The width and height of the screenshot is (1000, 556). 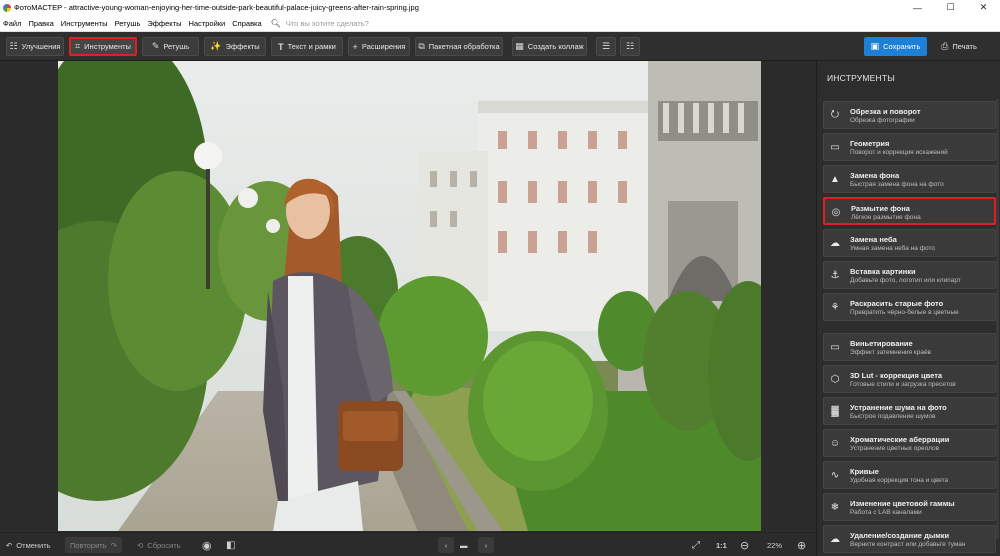 I want to click on tool-name: Устранение шума на фото, so click(x=898, y=407).